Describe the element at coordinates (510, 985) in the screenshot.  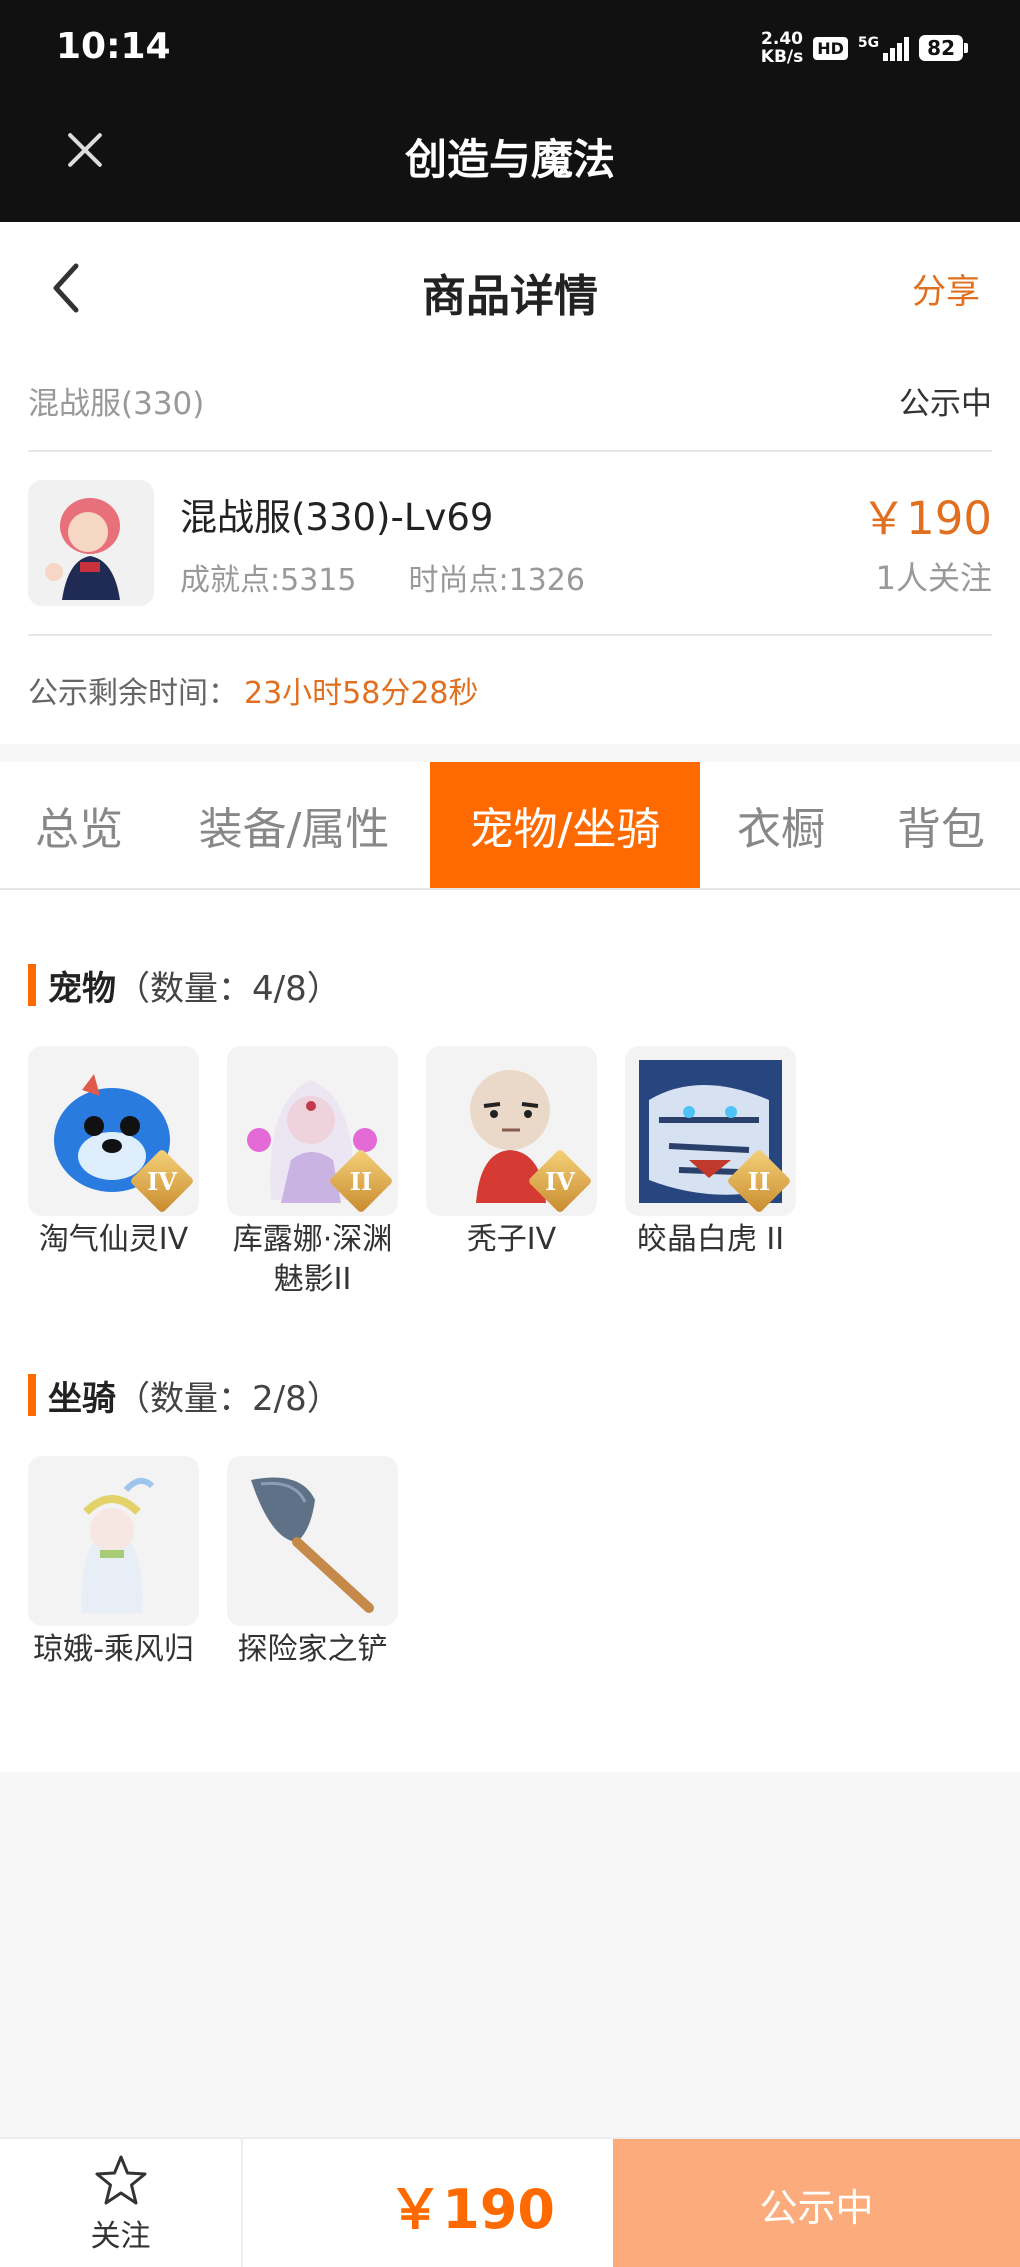
I see `pets-header: 宠物 （数量：4/8）` at that location.